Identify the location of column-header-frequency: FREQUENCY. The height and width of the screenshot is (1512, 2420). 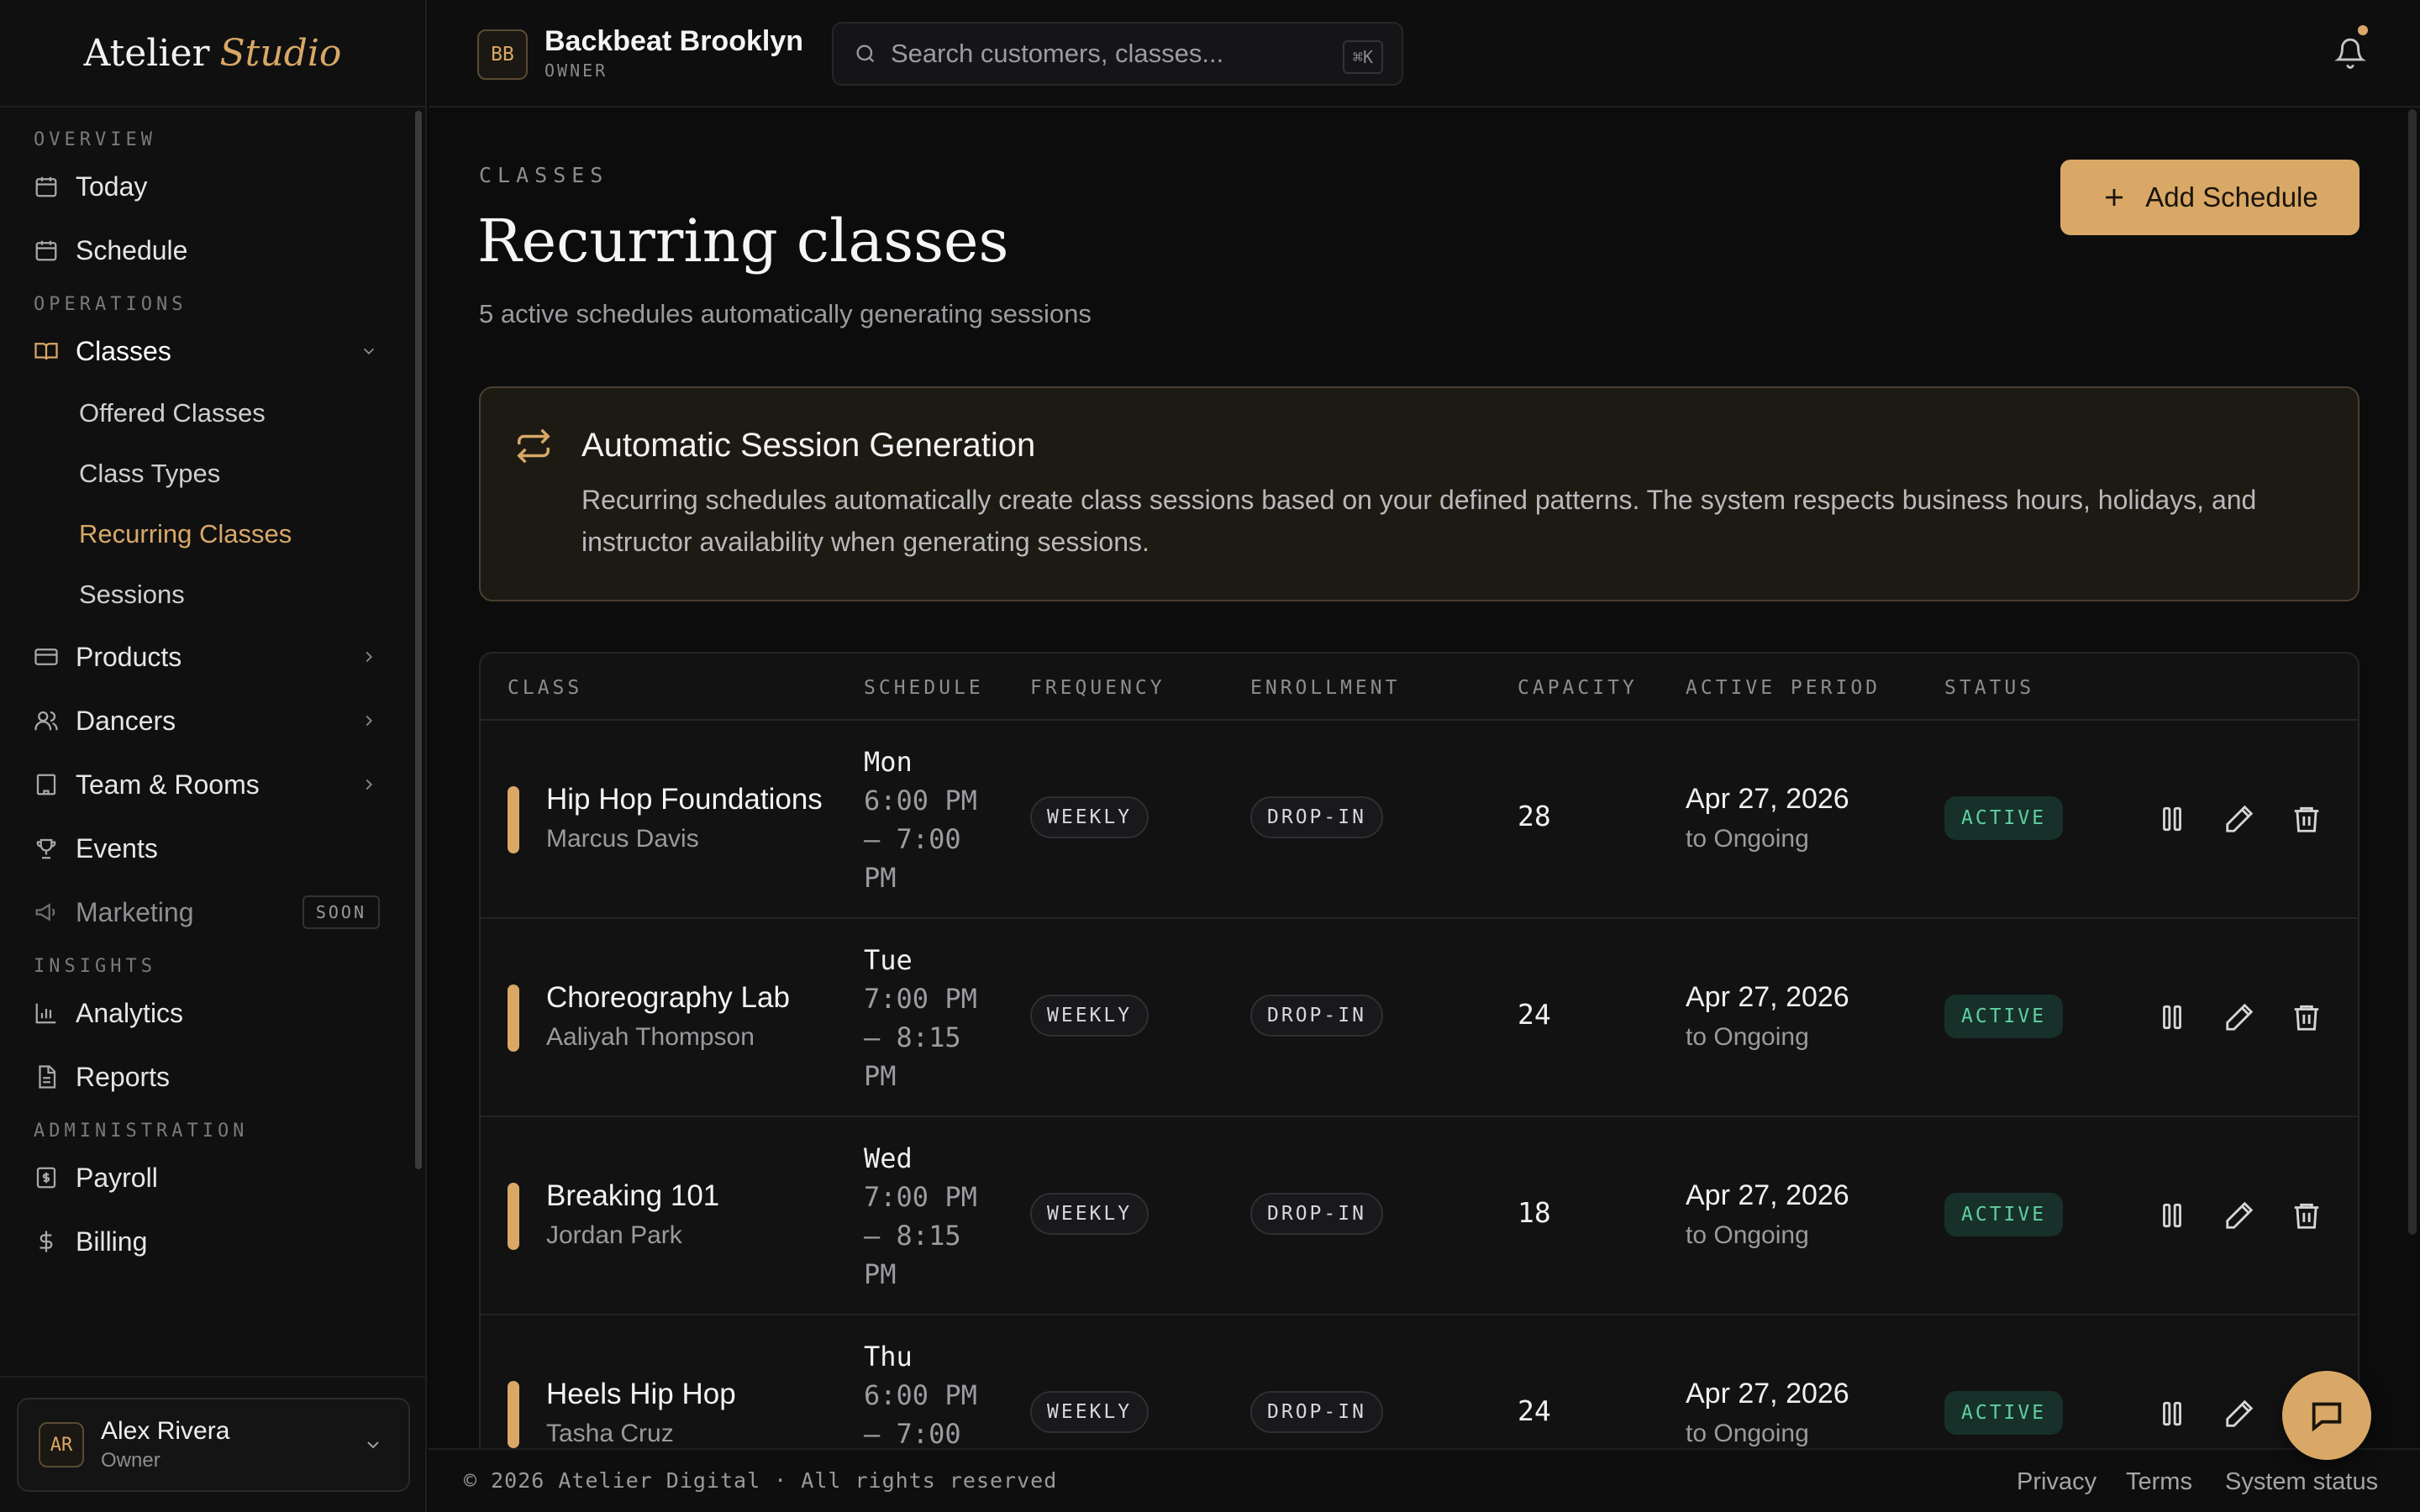
(1097, 688).